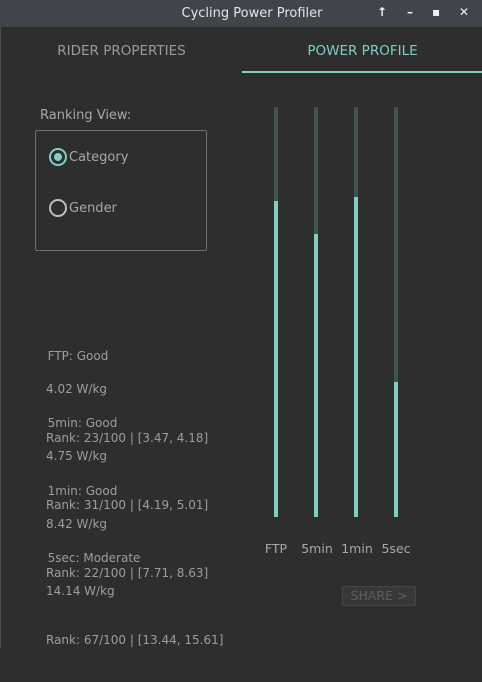 This screenshot has width=482, height=682. I want to click on radio-category: Category, so click(88, 157).